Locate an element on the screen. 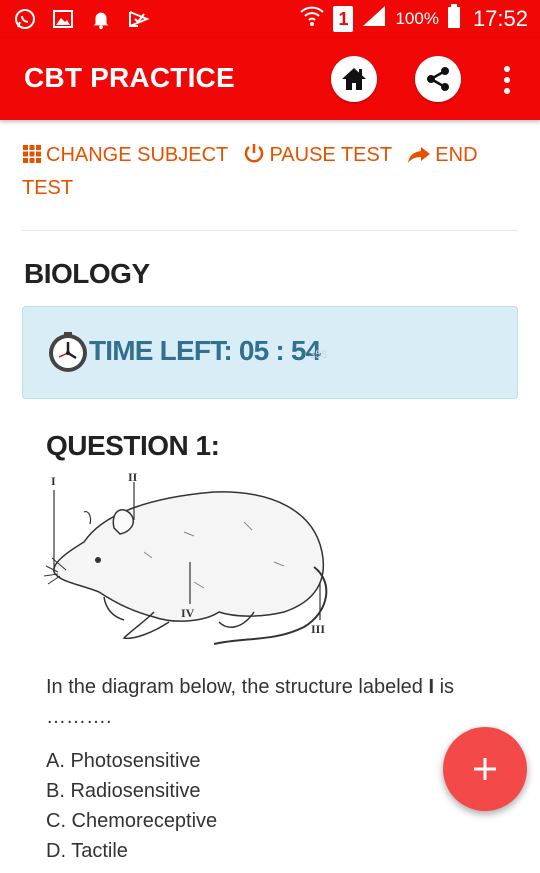 This screenshot has width=540, height=873. subject-heading: BIOLOGY is located at coordinates (87, 273).